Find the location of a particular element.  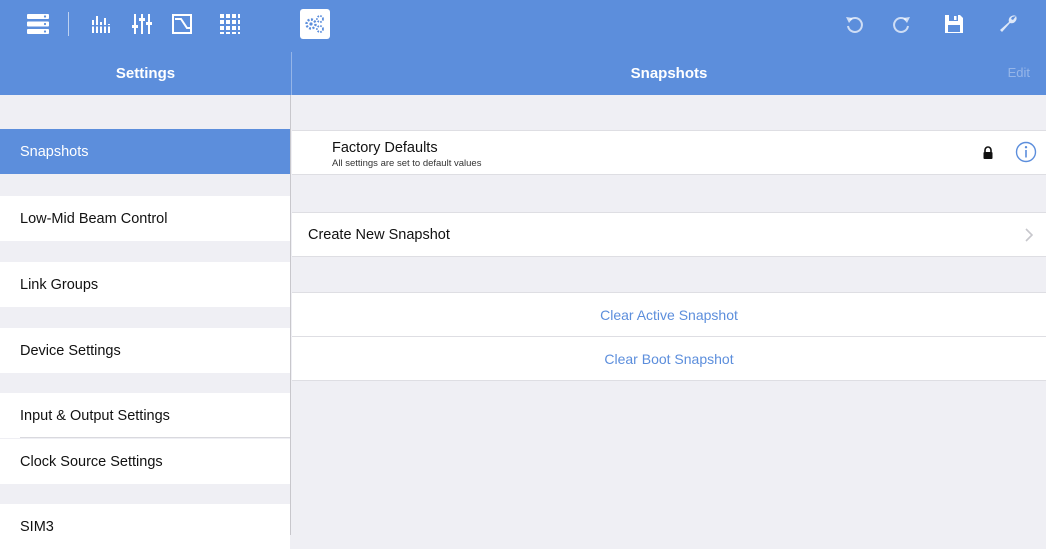

snapshots-title: Snapshots is located at coordinates (669, 73).